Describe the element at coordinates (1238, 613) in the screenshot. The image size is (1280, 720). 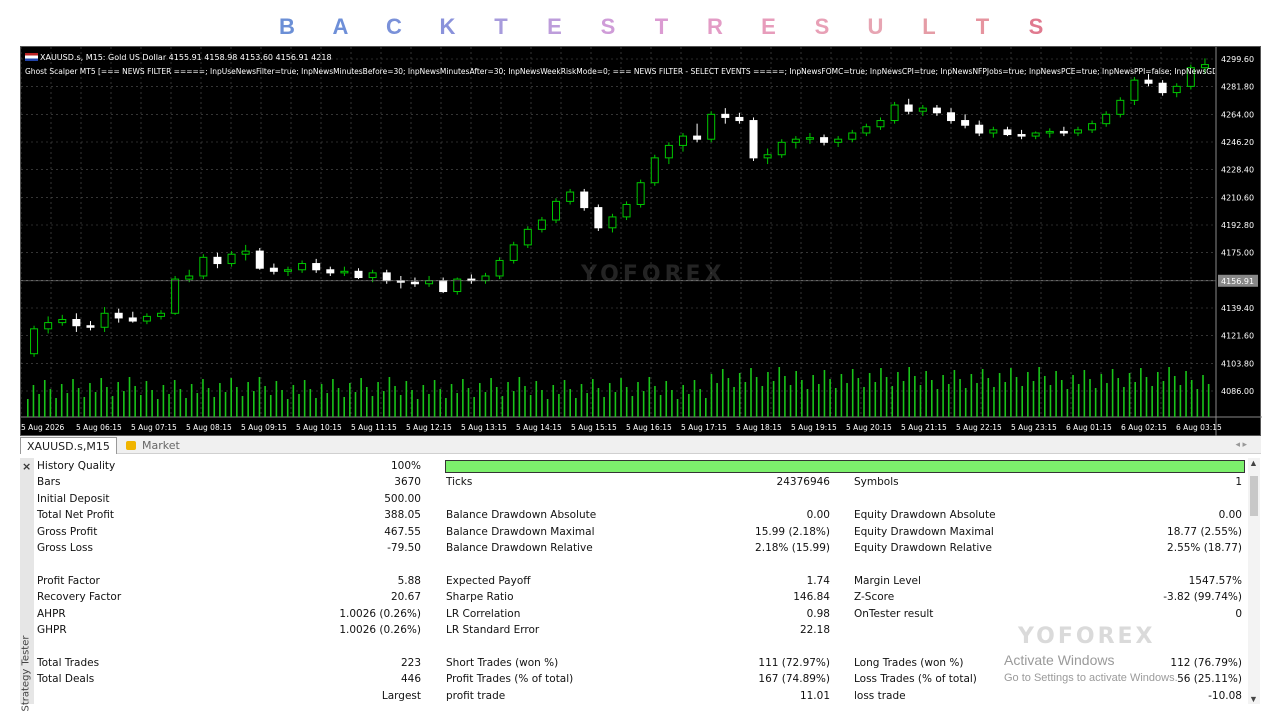
I see `result-value: 0` at that location.